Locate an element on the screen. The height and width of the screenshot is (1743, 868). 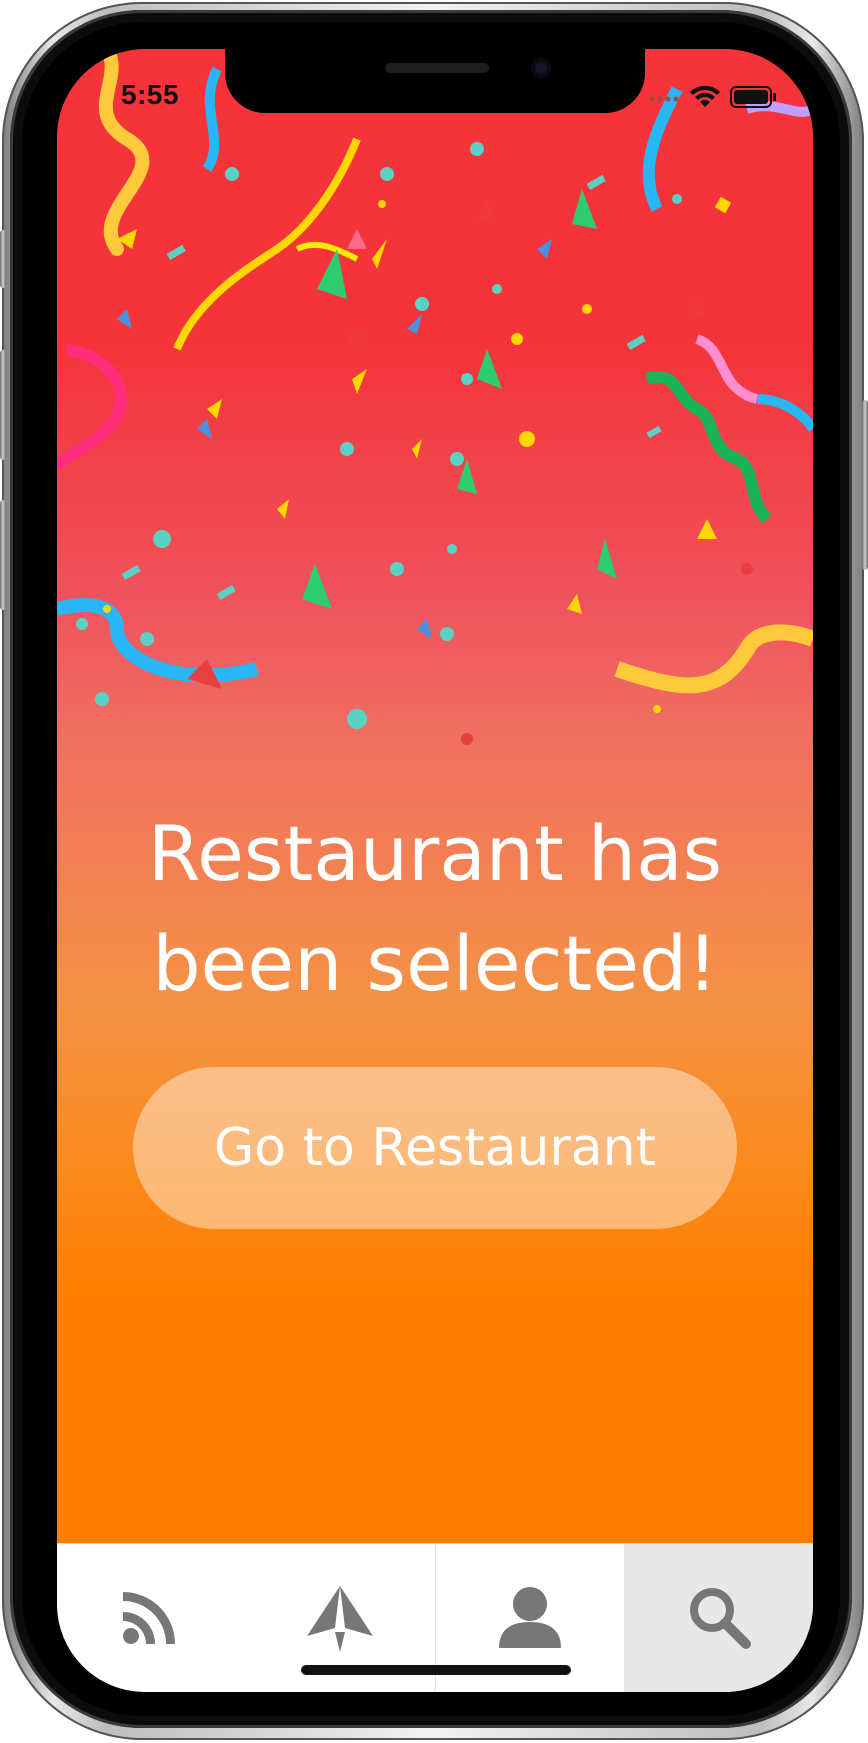
tab-search is located at coordinates (718, 1618).